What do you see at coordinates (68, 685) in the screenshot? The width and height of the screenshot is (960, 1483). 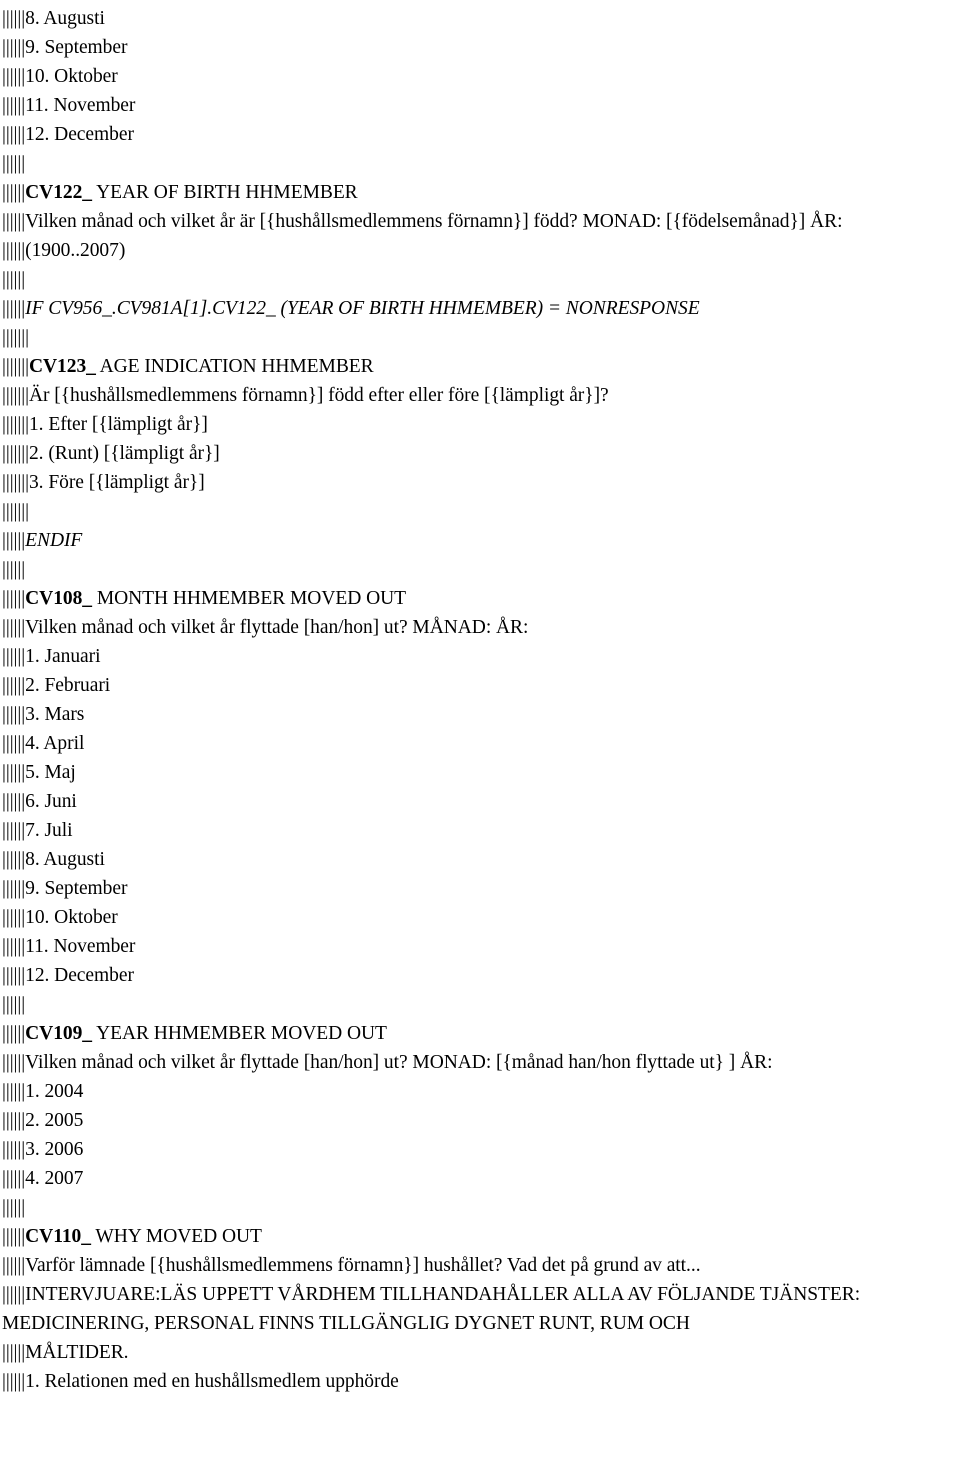 I see `line-text: 2. Februari` at bounding box center [68, 685].